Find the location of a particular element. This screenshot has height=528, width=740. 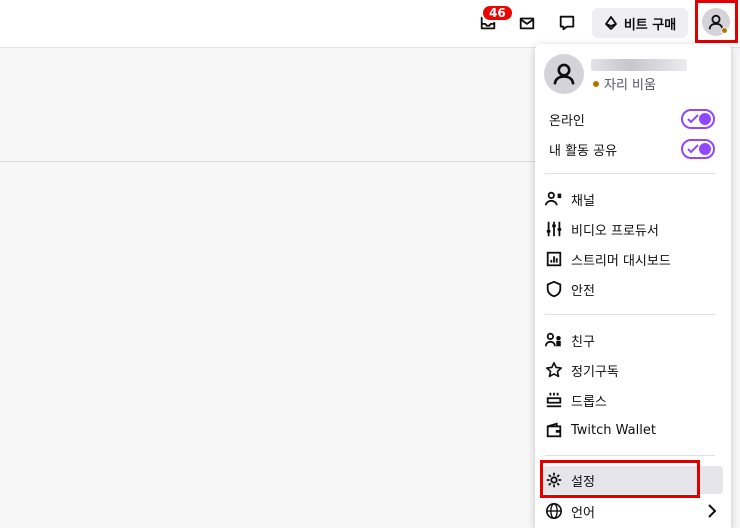

user-icon is located at coordinates (564, 74).